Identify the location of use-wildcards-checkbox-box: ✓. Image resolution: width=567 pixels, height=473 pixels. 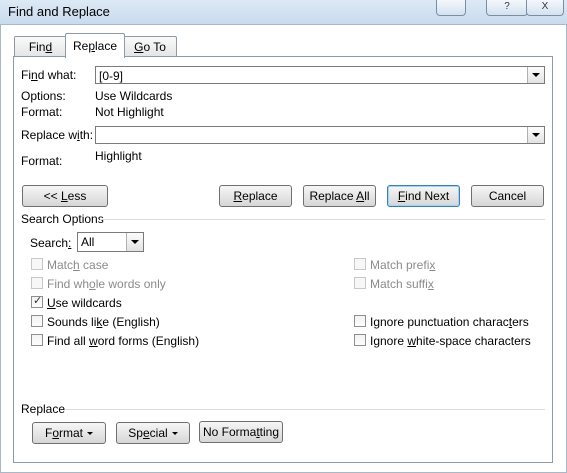
(37, 301).